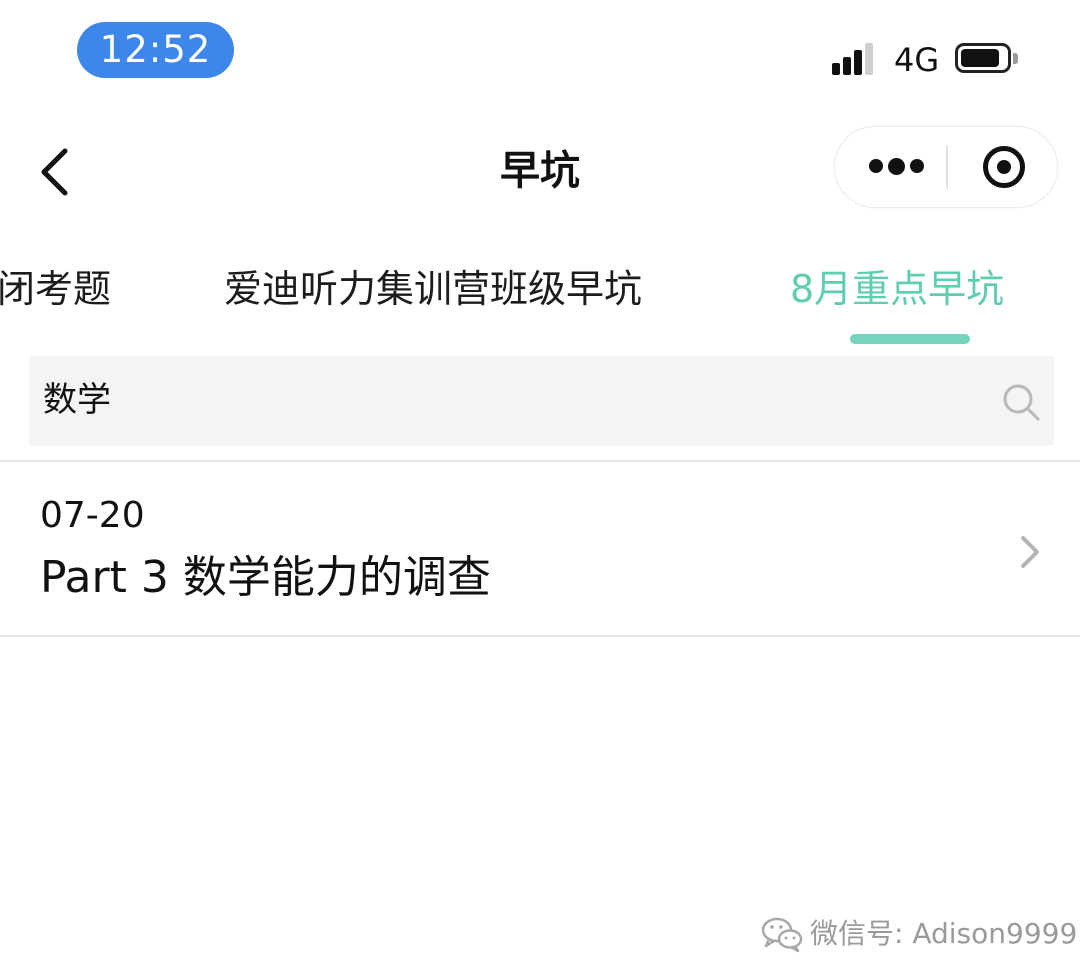 The width and height of the screenshot is (1080, 980). Describe the element at coordinates (265, 577) in the screenshot. I see `item-title: Part 3 数学能力的调查` at that location.